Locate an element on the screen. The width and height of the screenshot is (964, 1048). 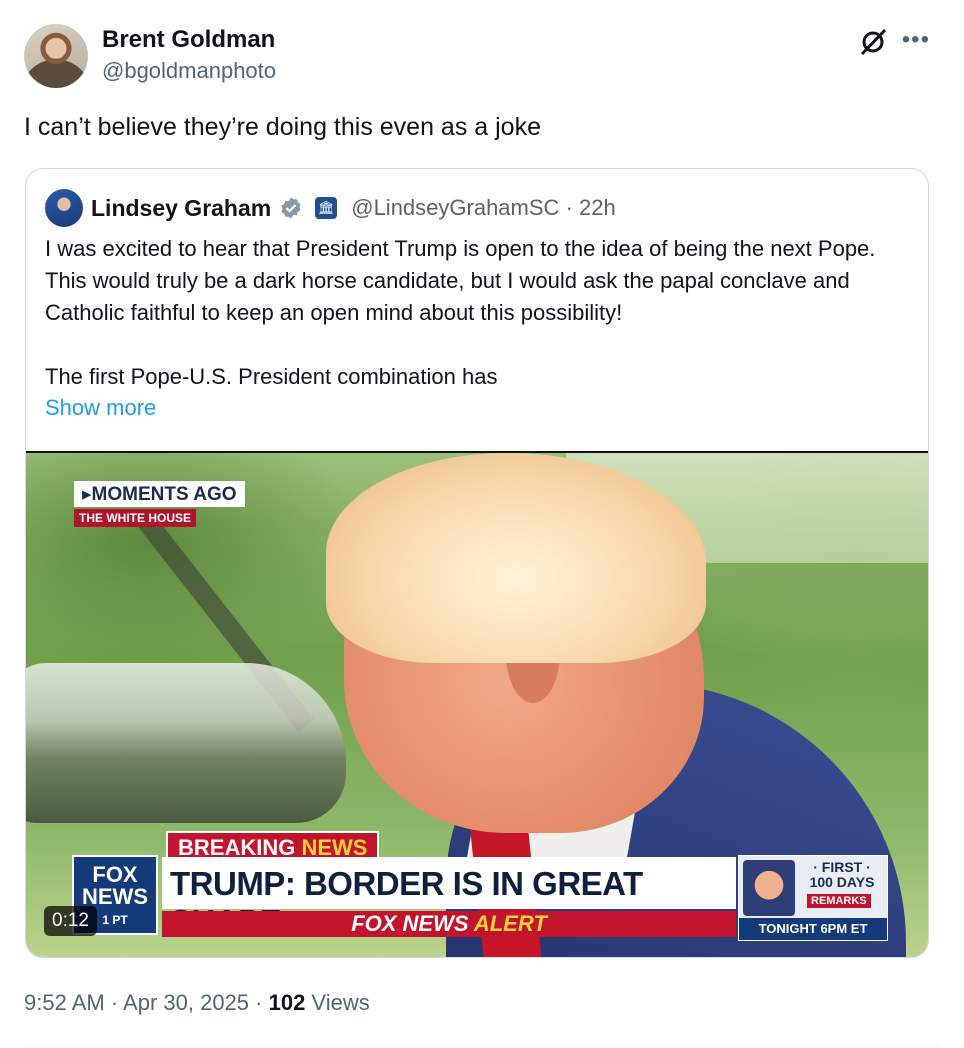
promo-remarks: REMARKS is located at coordinates (839, 901).